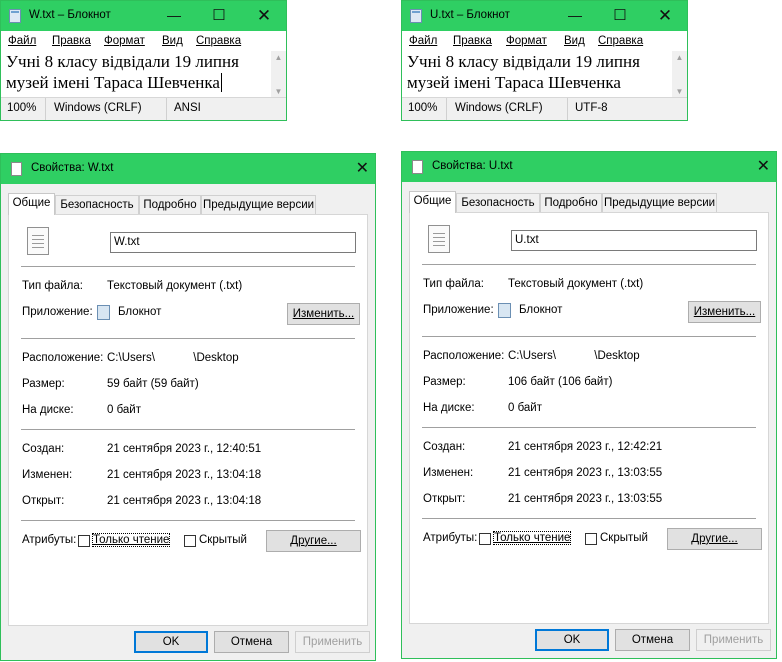  I want to click on text-line: Учні 8 класу відвідали 19 липня, so click(122, 61).